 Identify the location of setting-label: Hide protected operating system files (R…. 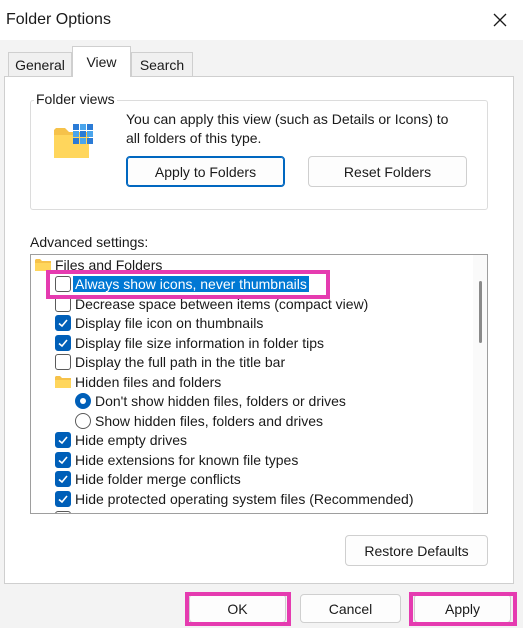
(244, 498).